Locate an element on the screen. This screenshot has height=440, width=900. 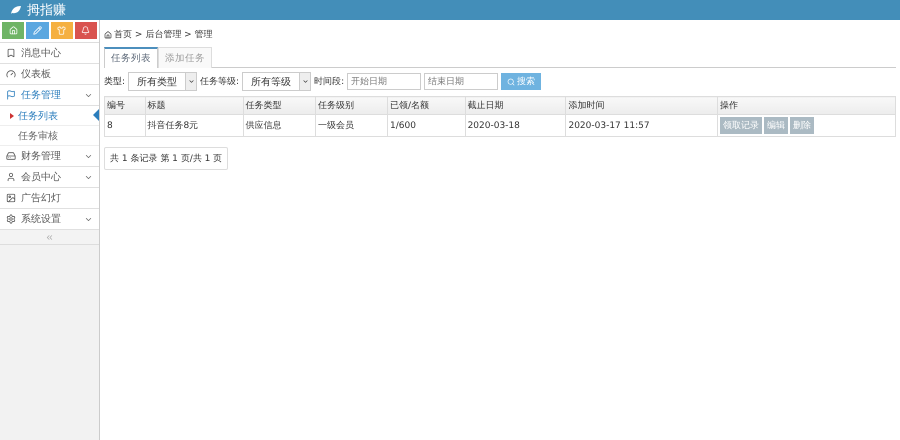
drive-icon is located at coordinates (11, 156).